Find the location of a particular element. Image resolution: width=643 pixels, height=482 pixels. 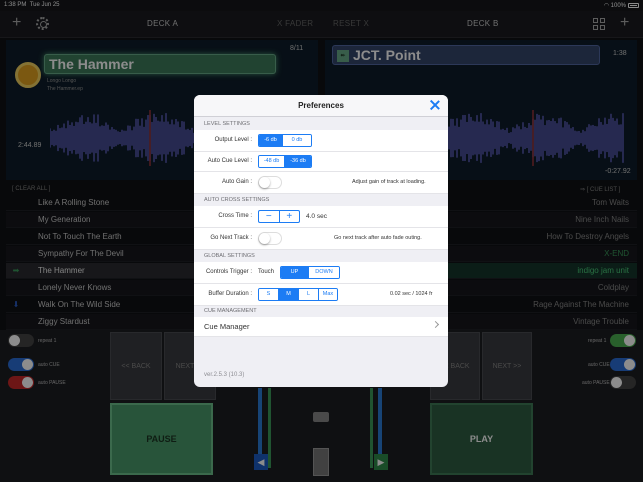

chevron-right-icon is located at coordinates (435, 324).